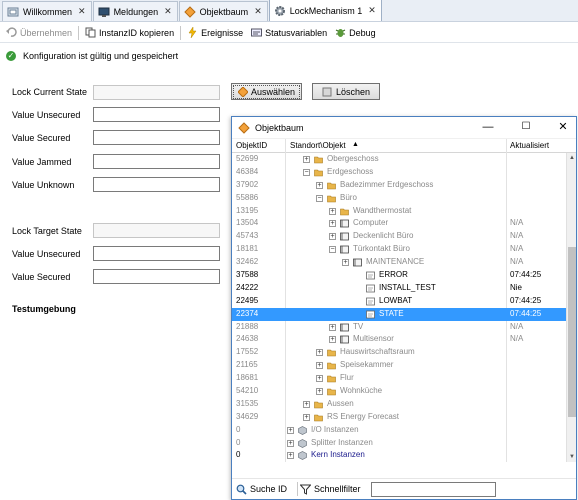 The width and height of the screenshot is (578, 500). What do you see at coordinates (156, 114) in the screenshot?
I see `value-unsecured-field` at bounding box center [156, 114].